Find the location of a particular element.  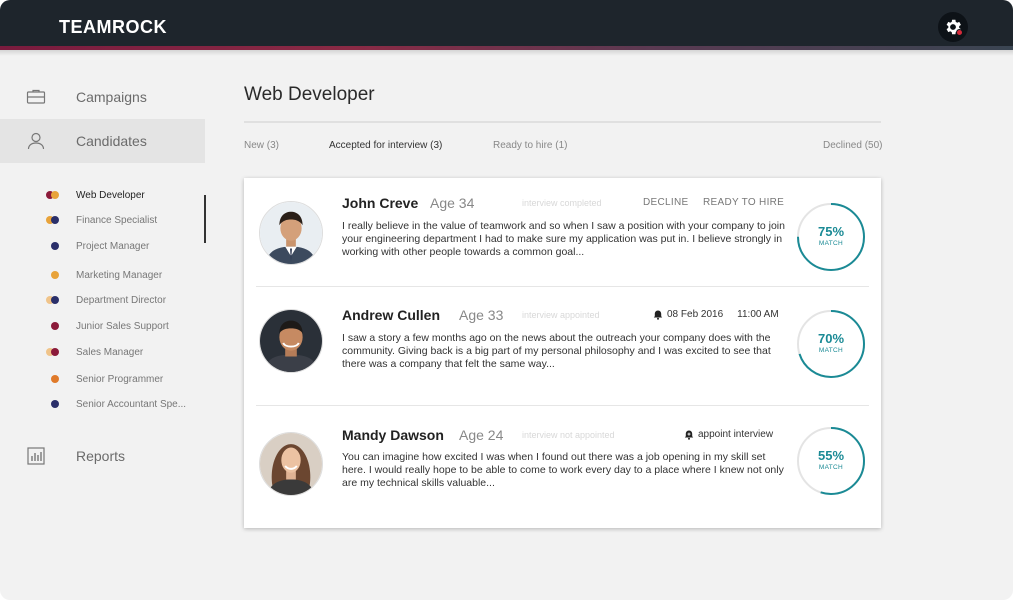

match-percentage: 55% is located at coordinates (831, 455).